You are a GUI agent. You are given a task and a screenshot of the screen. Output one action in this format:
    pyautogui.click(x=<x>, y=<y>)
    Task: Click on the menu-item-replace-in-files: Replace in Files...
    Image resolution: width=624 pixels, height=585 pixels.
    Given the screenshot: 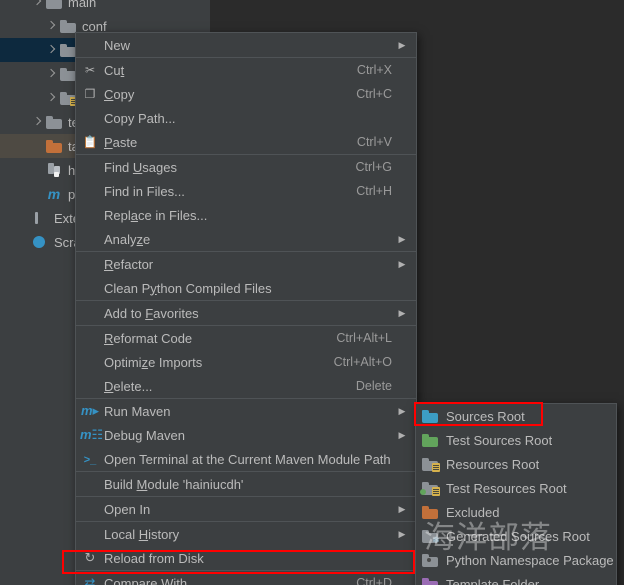 What is the action you would take?
    pyautogui.click(x=246, y=215)
    